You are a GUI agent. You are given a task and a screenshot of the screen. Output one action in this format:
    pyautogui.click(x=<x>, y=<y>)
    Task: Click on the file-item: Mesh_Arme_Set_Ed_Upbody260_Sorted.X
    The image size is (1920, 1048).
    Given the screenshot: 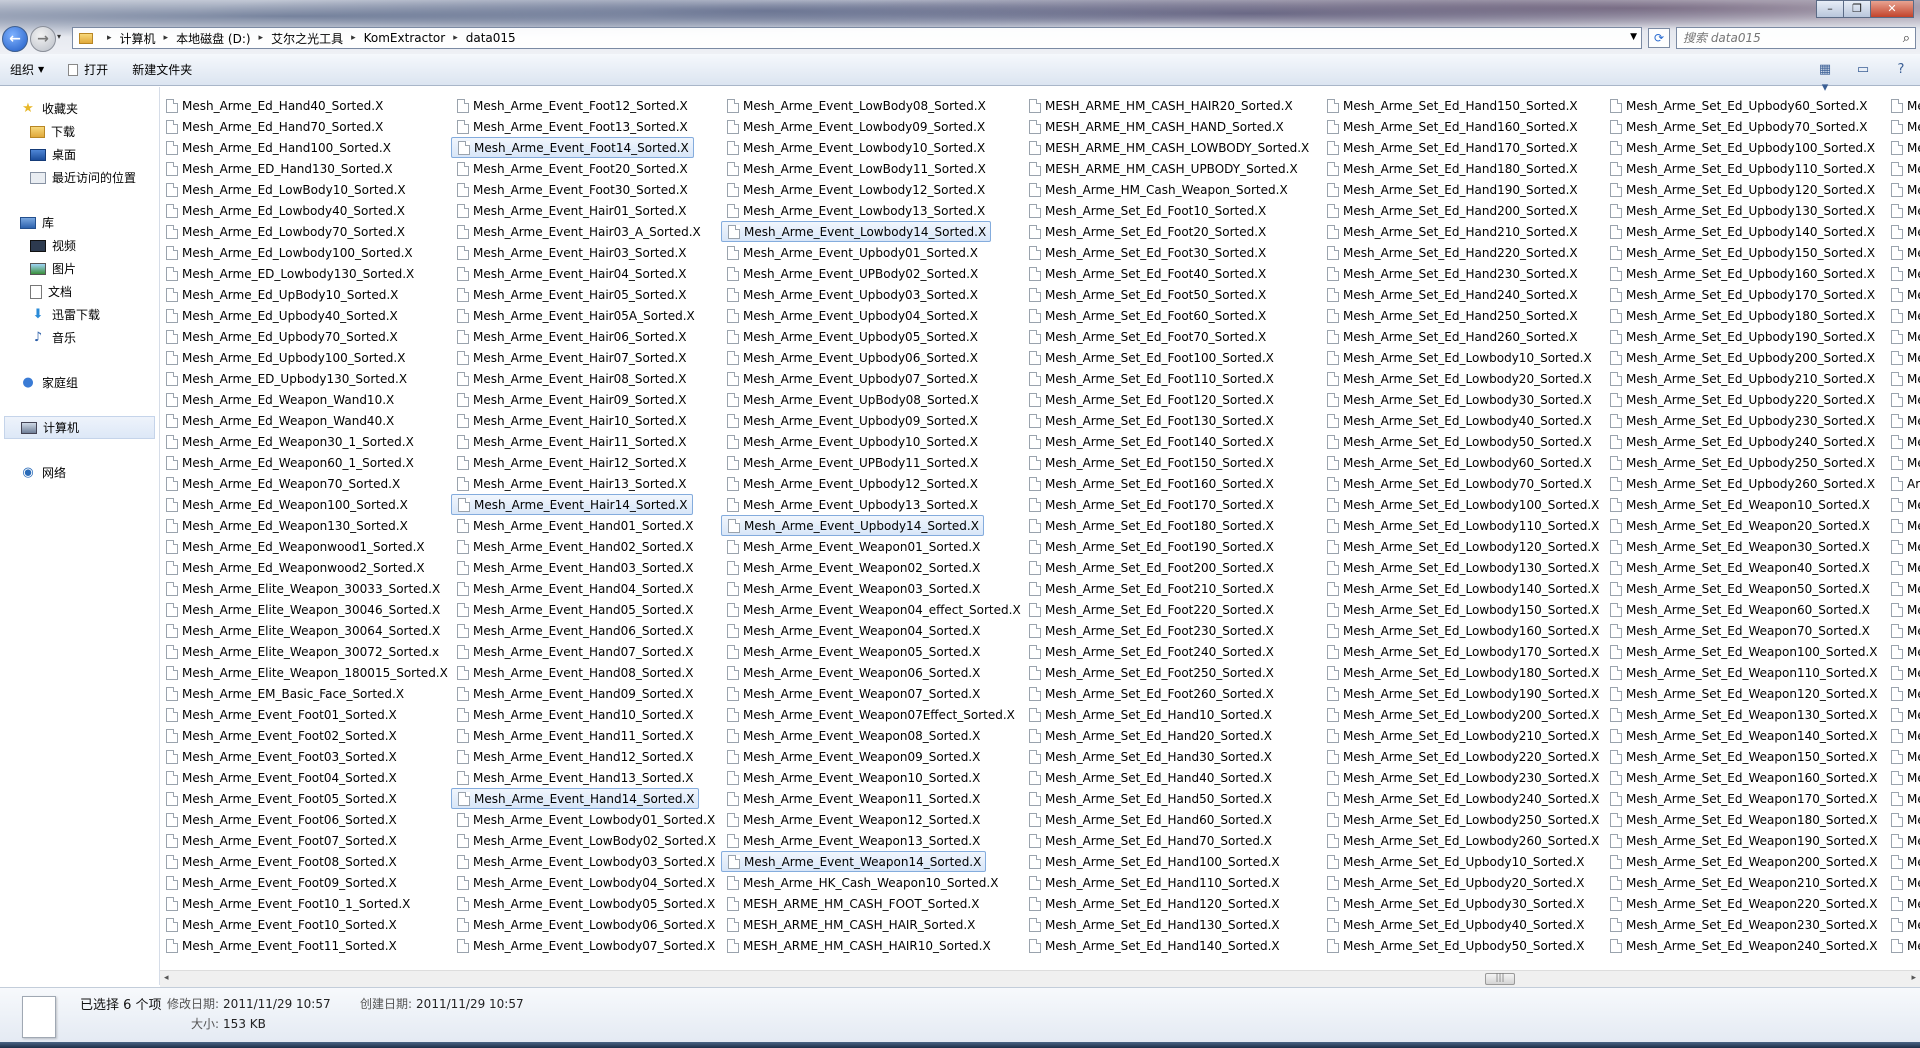 What is the action you would take?
    pyautogui.click(x=1744, y=483)
    